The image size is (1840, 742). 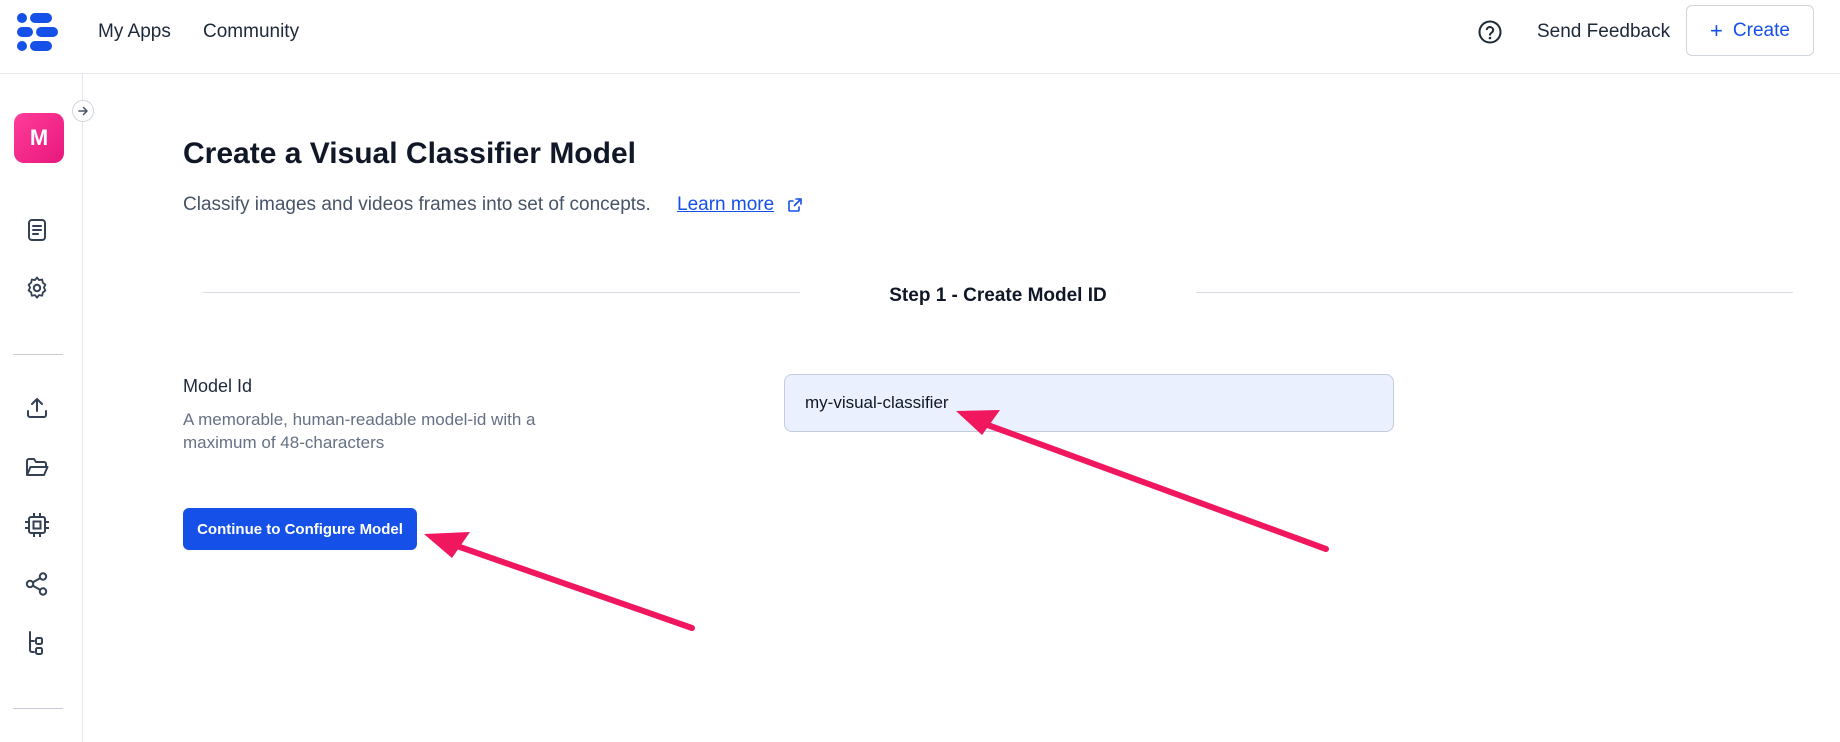 What do you see at coordinates (559, 581) in the screenshot?
I see `annotation-arrow-to-button` at bounding box center [559, 581].